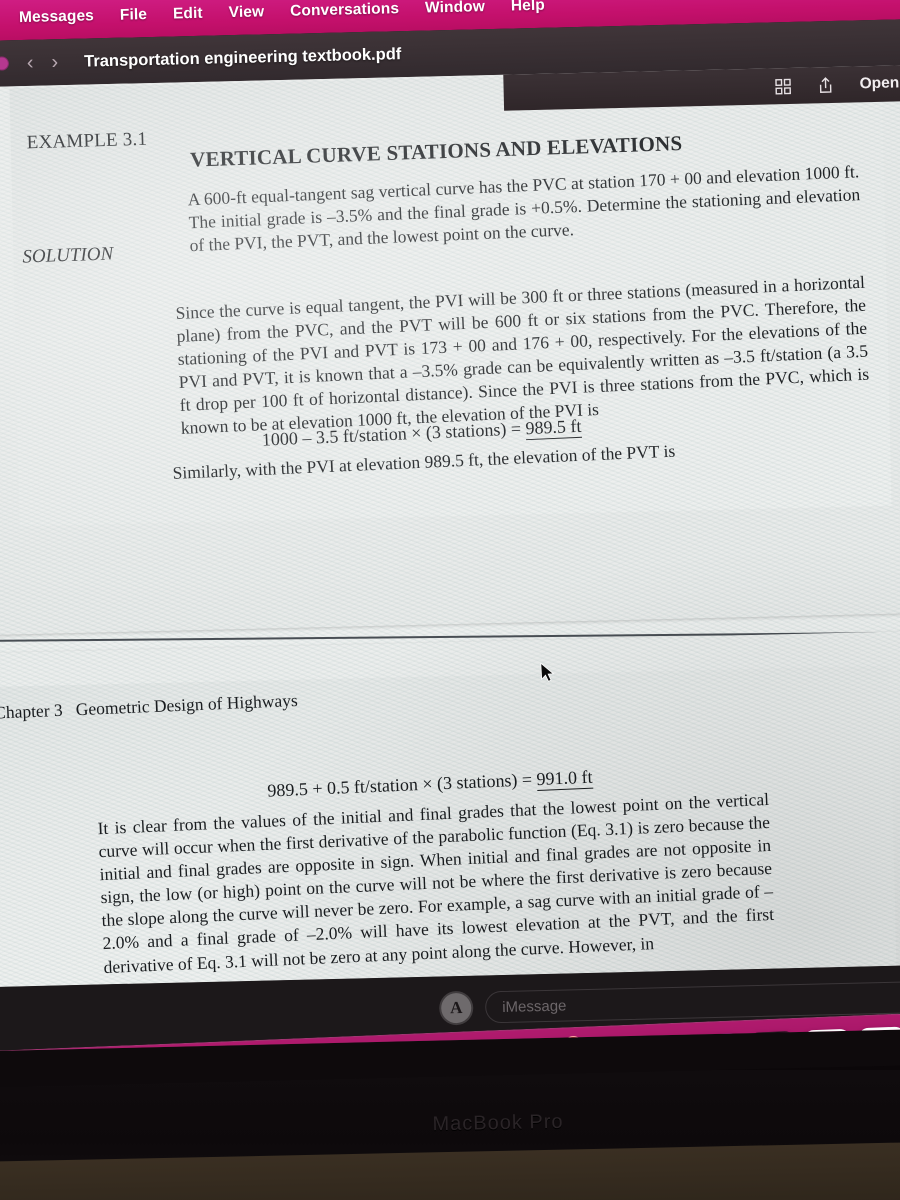 This screenshot has height=1200, width=900. Describe the element at coordinates (242, 57) in the screenshot. I see `document-title: Transportation engineering textbook.pdf` at that location.